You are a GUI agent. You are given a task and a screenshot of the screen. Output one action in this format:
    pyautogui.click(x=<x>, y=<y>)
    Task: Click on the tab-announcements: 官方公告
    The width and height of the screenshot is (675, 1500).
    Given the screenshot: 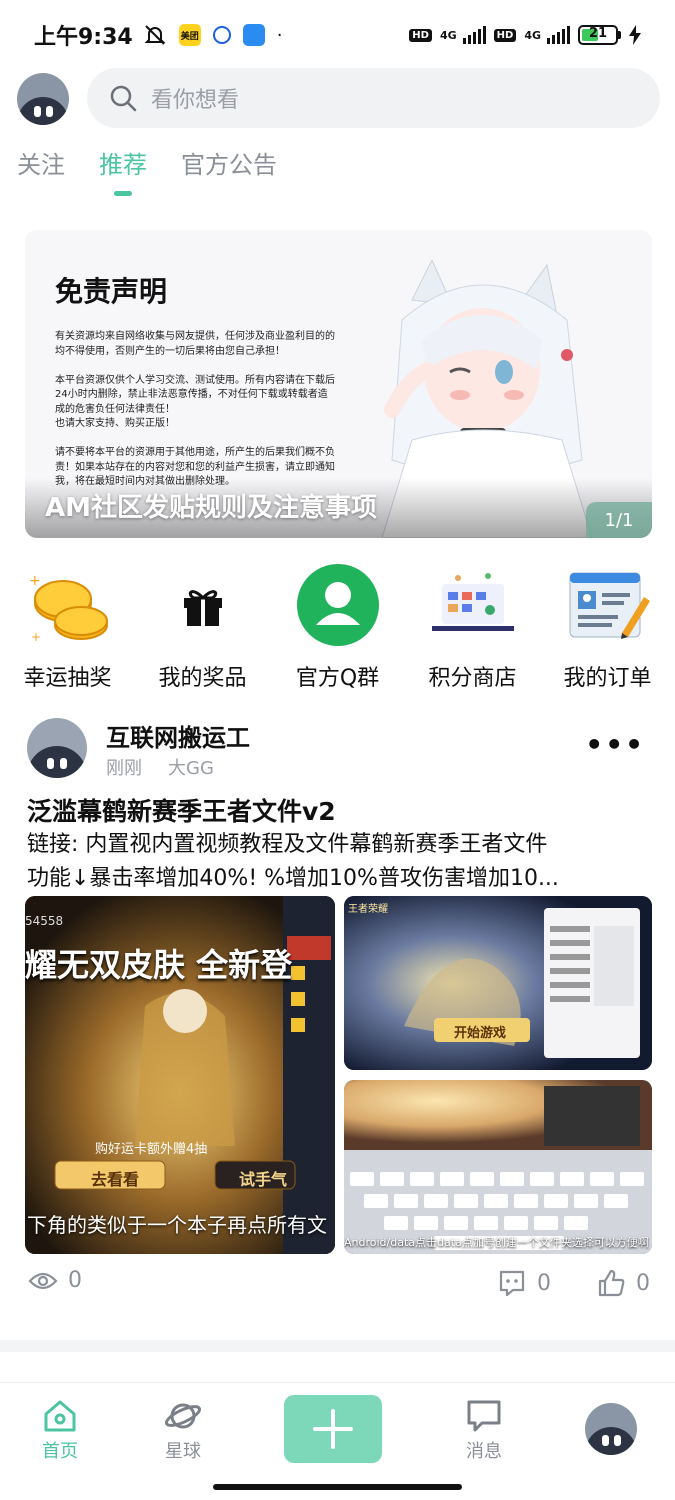 What is the action you would take?
    pyautogui.click(x=229, y=168)
    